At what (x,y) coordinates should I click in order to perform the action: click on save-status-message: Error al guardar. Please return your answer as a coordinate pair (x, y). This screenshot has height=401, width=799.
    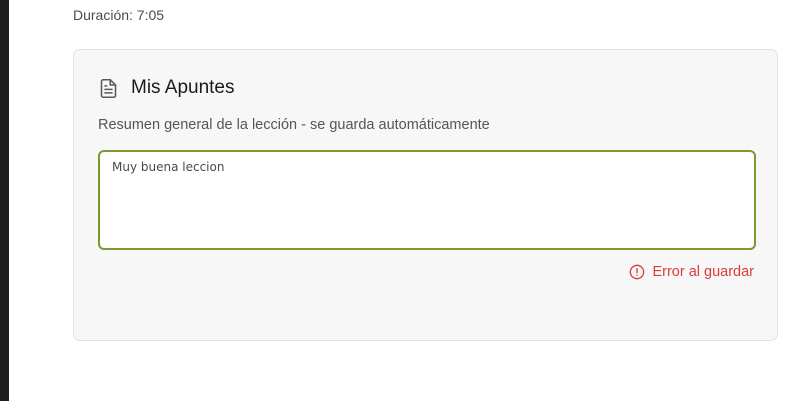
    Looking at the image, I should click on (691, 272).